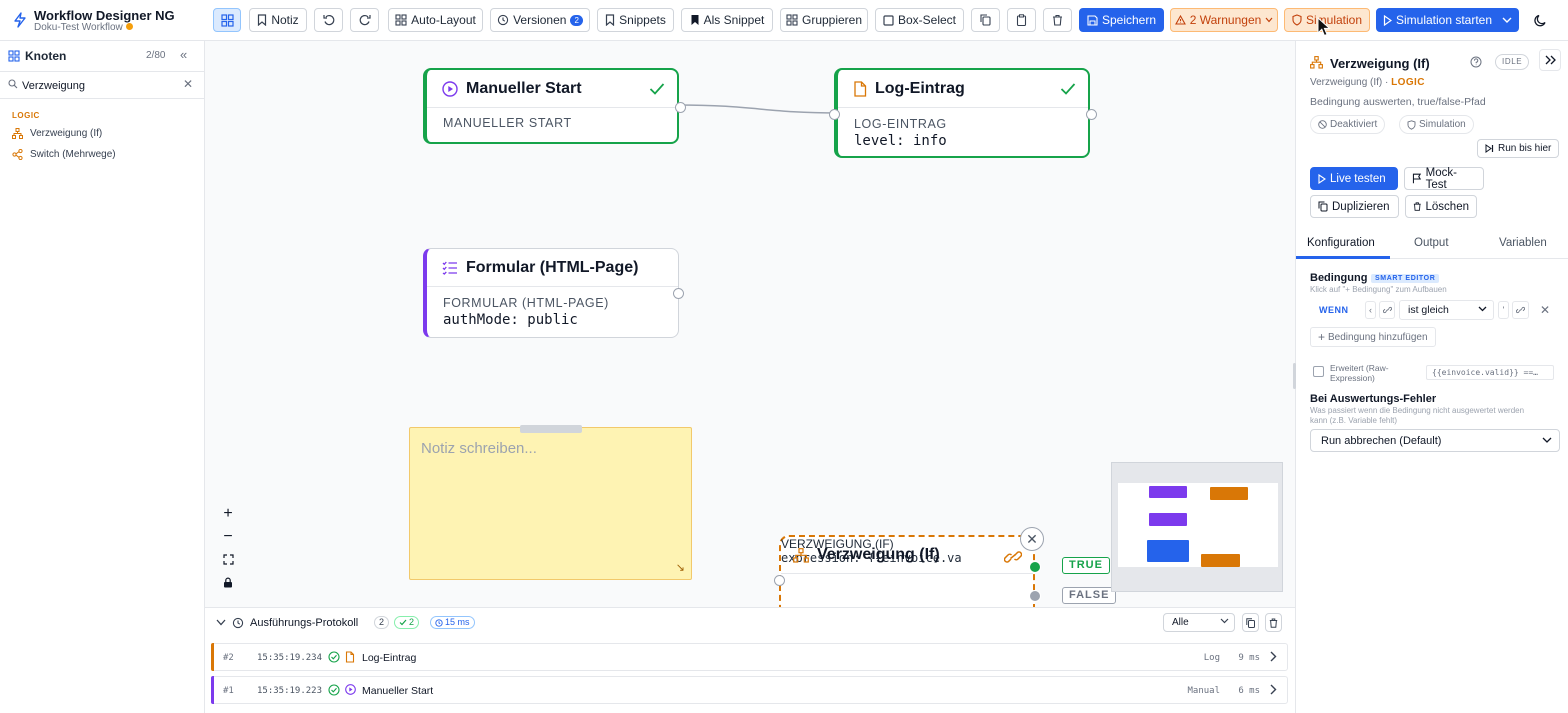 The image size is (1568, 713). What do you see at coordinates (1057, 20) in the screenshot?
I see `delete-button` at bounding box center [1057, 20].